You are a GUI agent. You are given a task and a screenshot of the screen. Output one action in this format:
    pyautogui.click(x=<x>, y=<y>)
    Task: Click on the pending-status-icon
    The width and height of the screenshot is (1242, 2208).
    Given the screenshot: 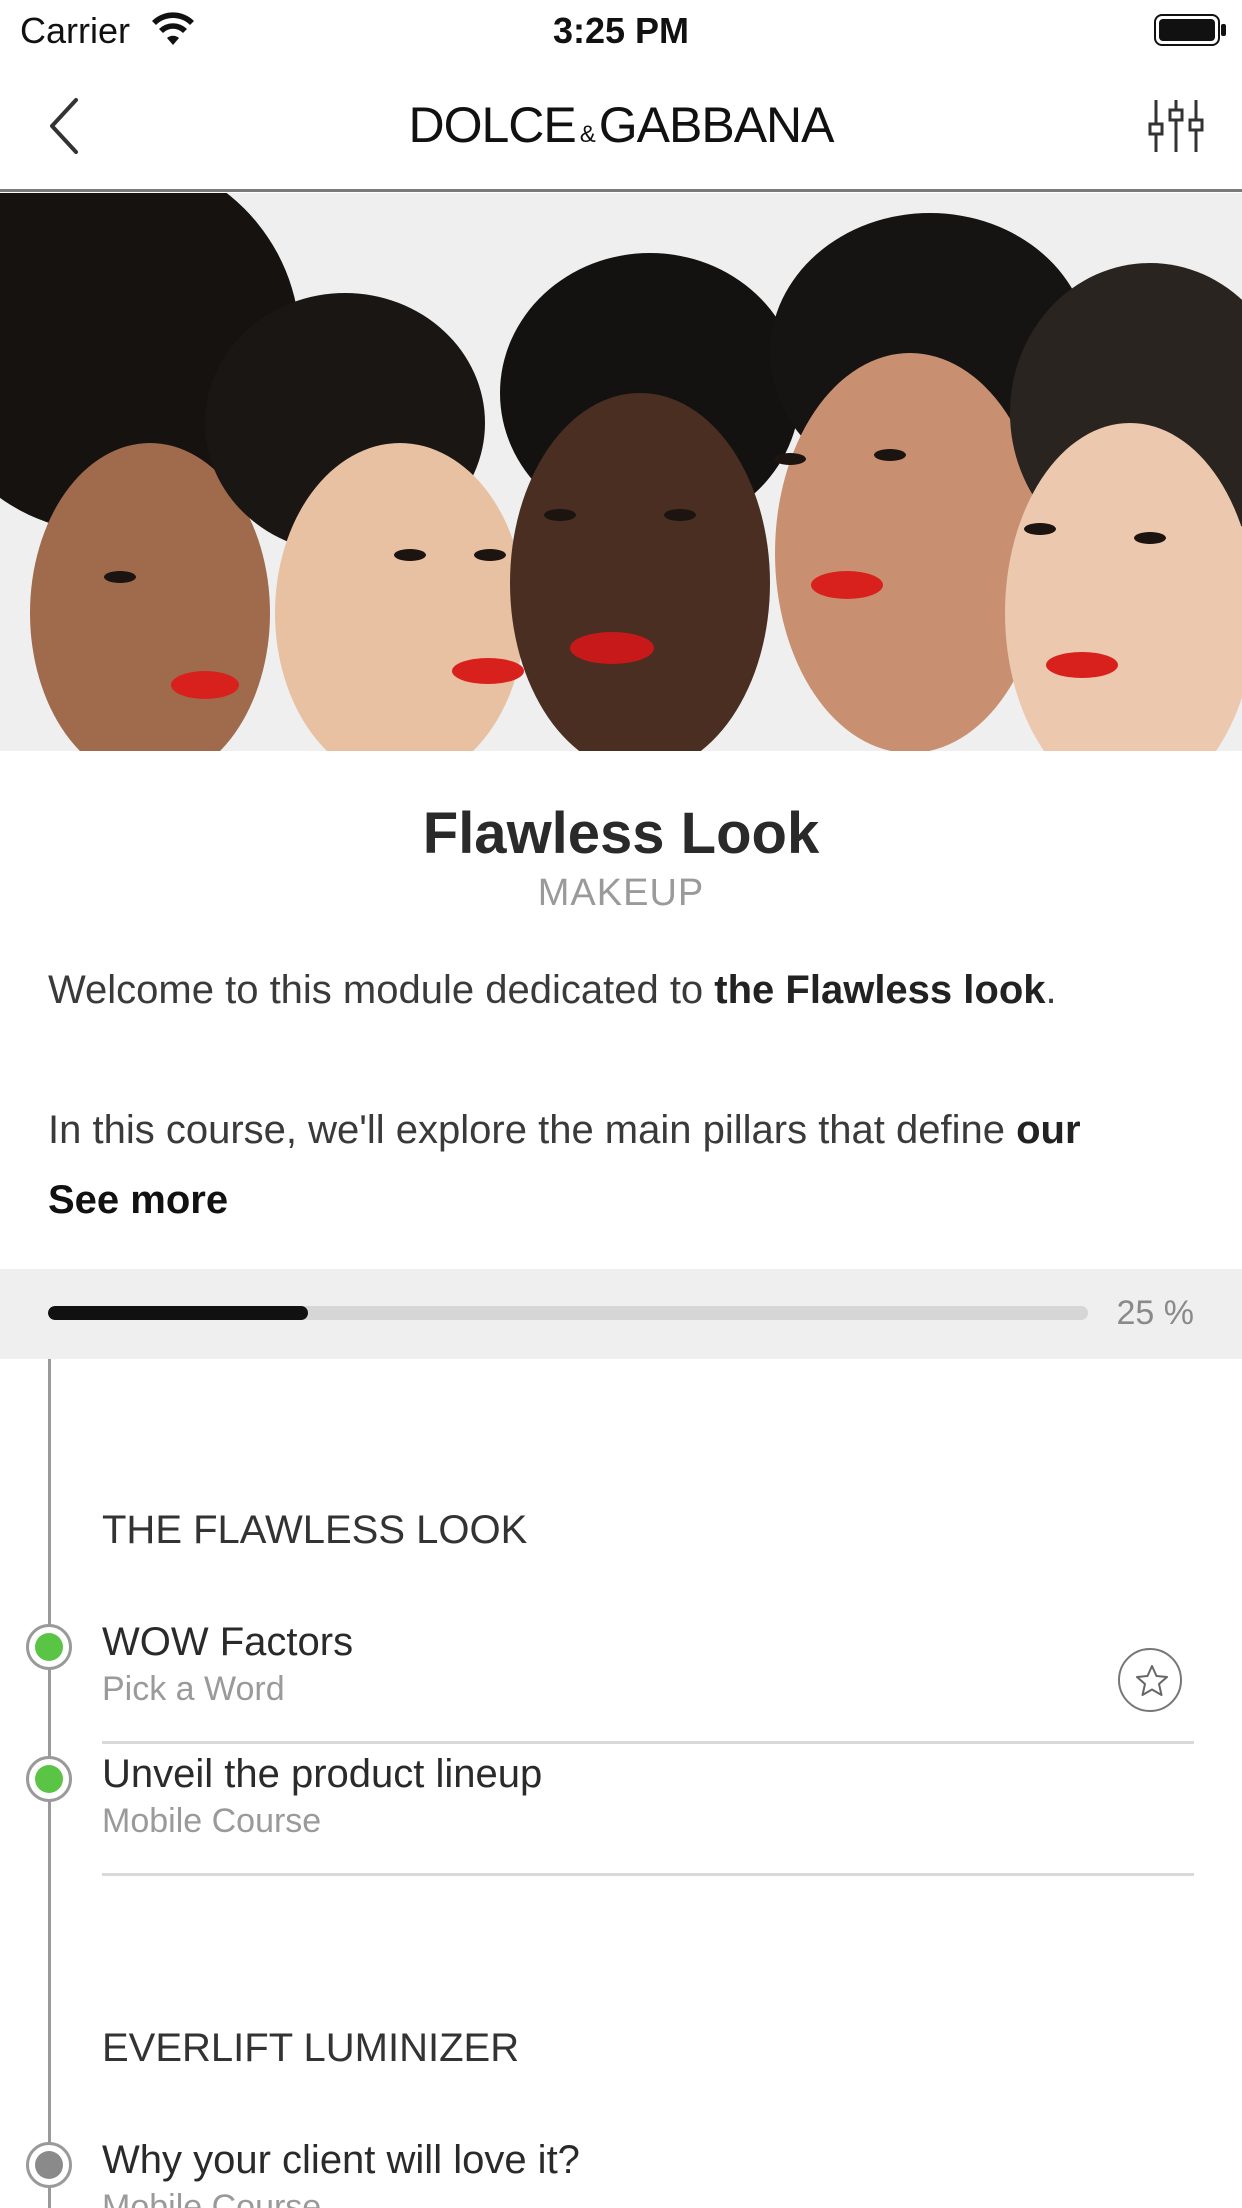 What is the action you would take?
    pyautogui.click(x=49, y=2165)
    